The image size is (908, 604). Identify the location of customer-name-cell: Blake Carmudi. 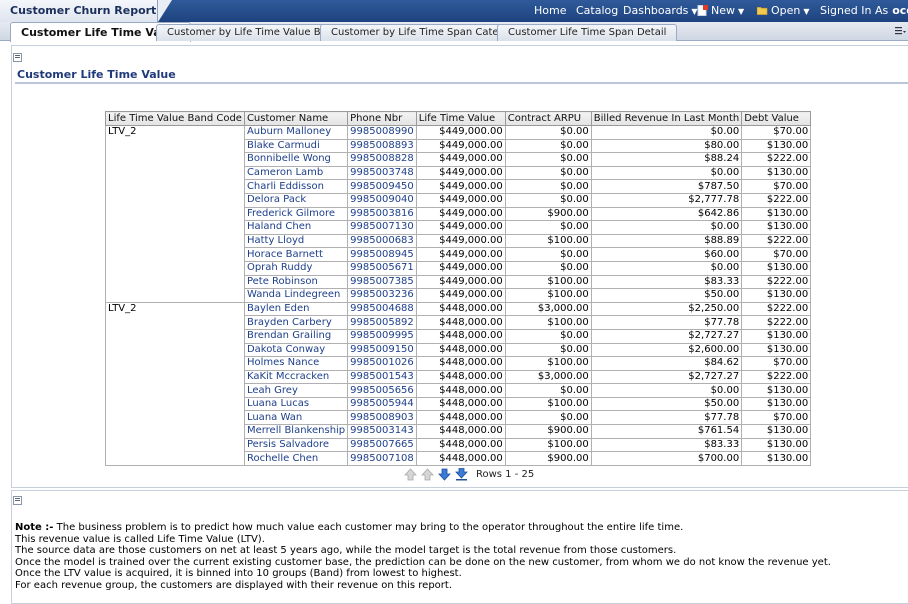
(296, 146).